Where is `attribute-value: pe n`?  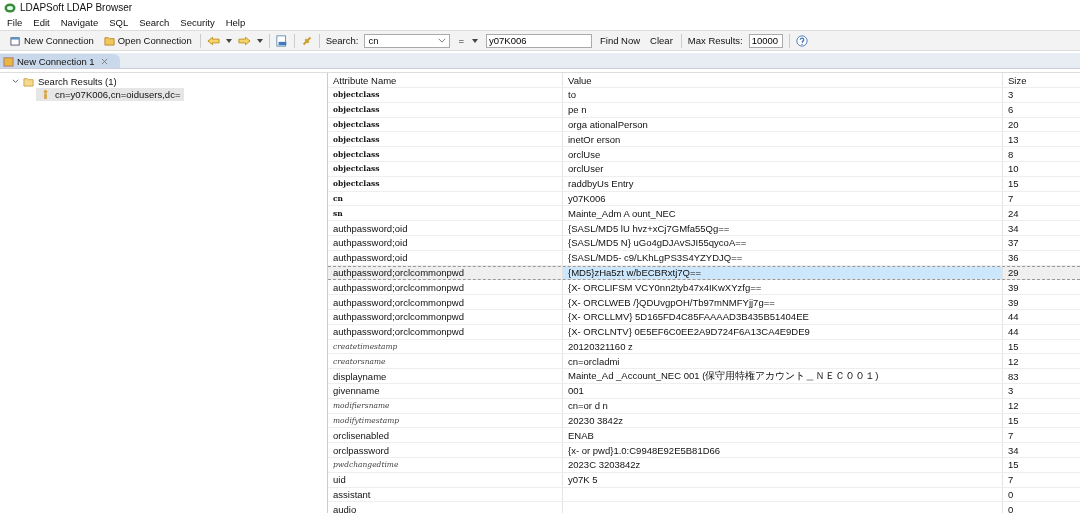 attribute-value: pe n is located at coordinates (577, 110).